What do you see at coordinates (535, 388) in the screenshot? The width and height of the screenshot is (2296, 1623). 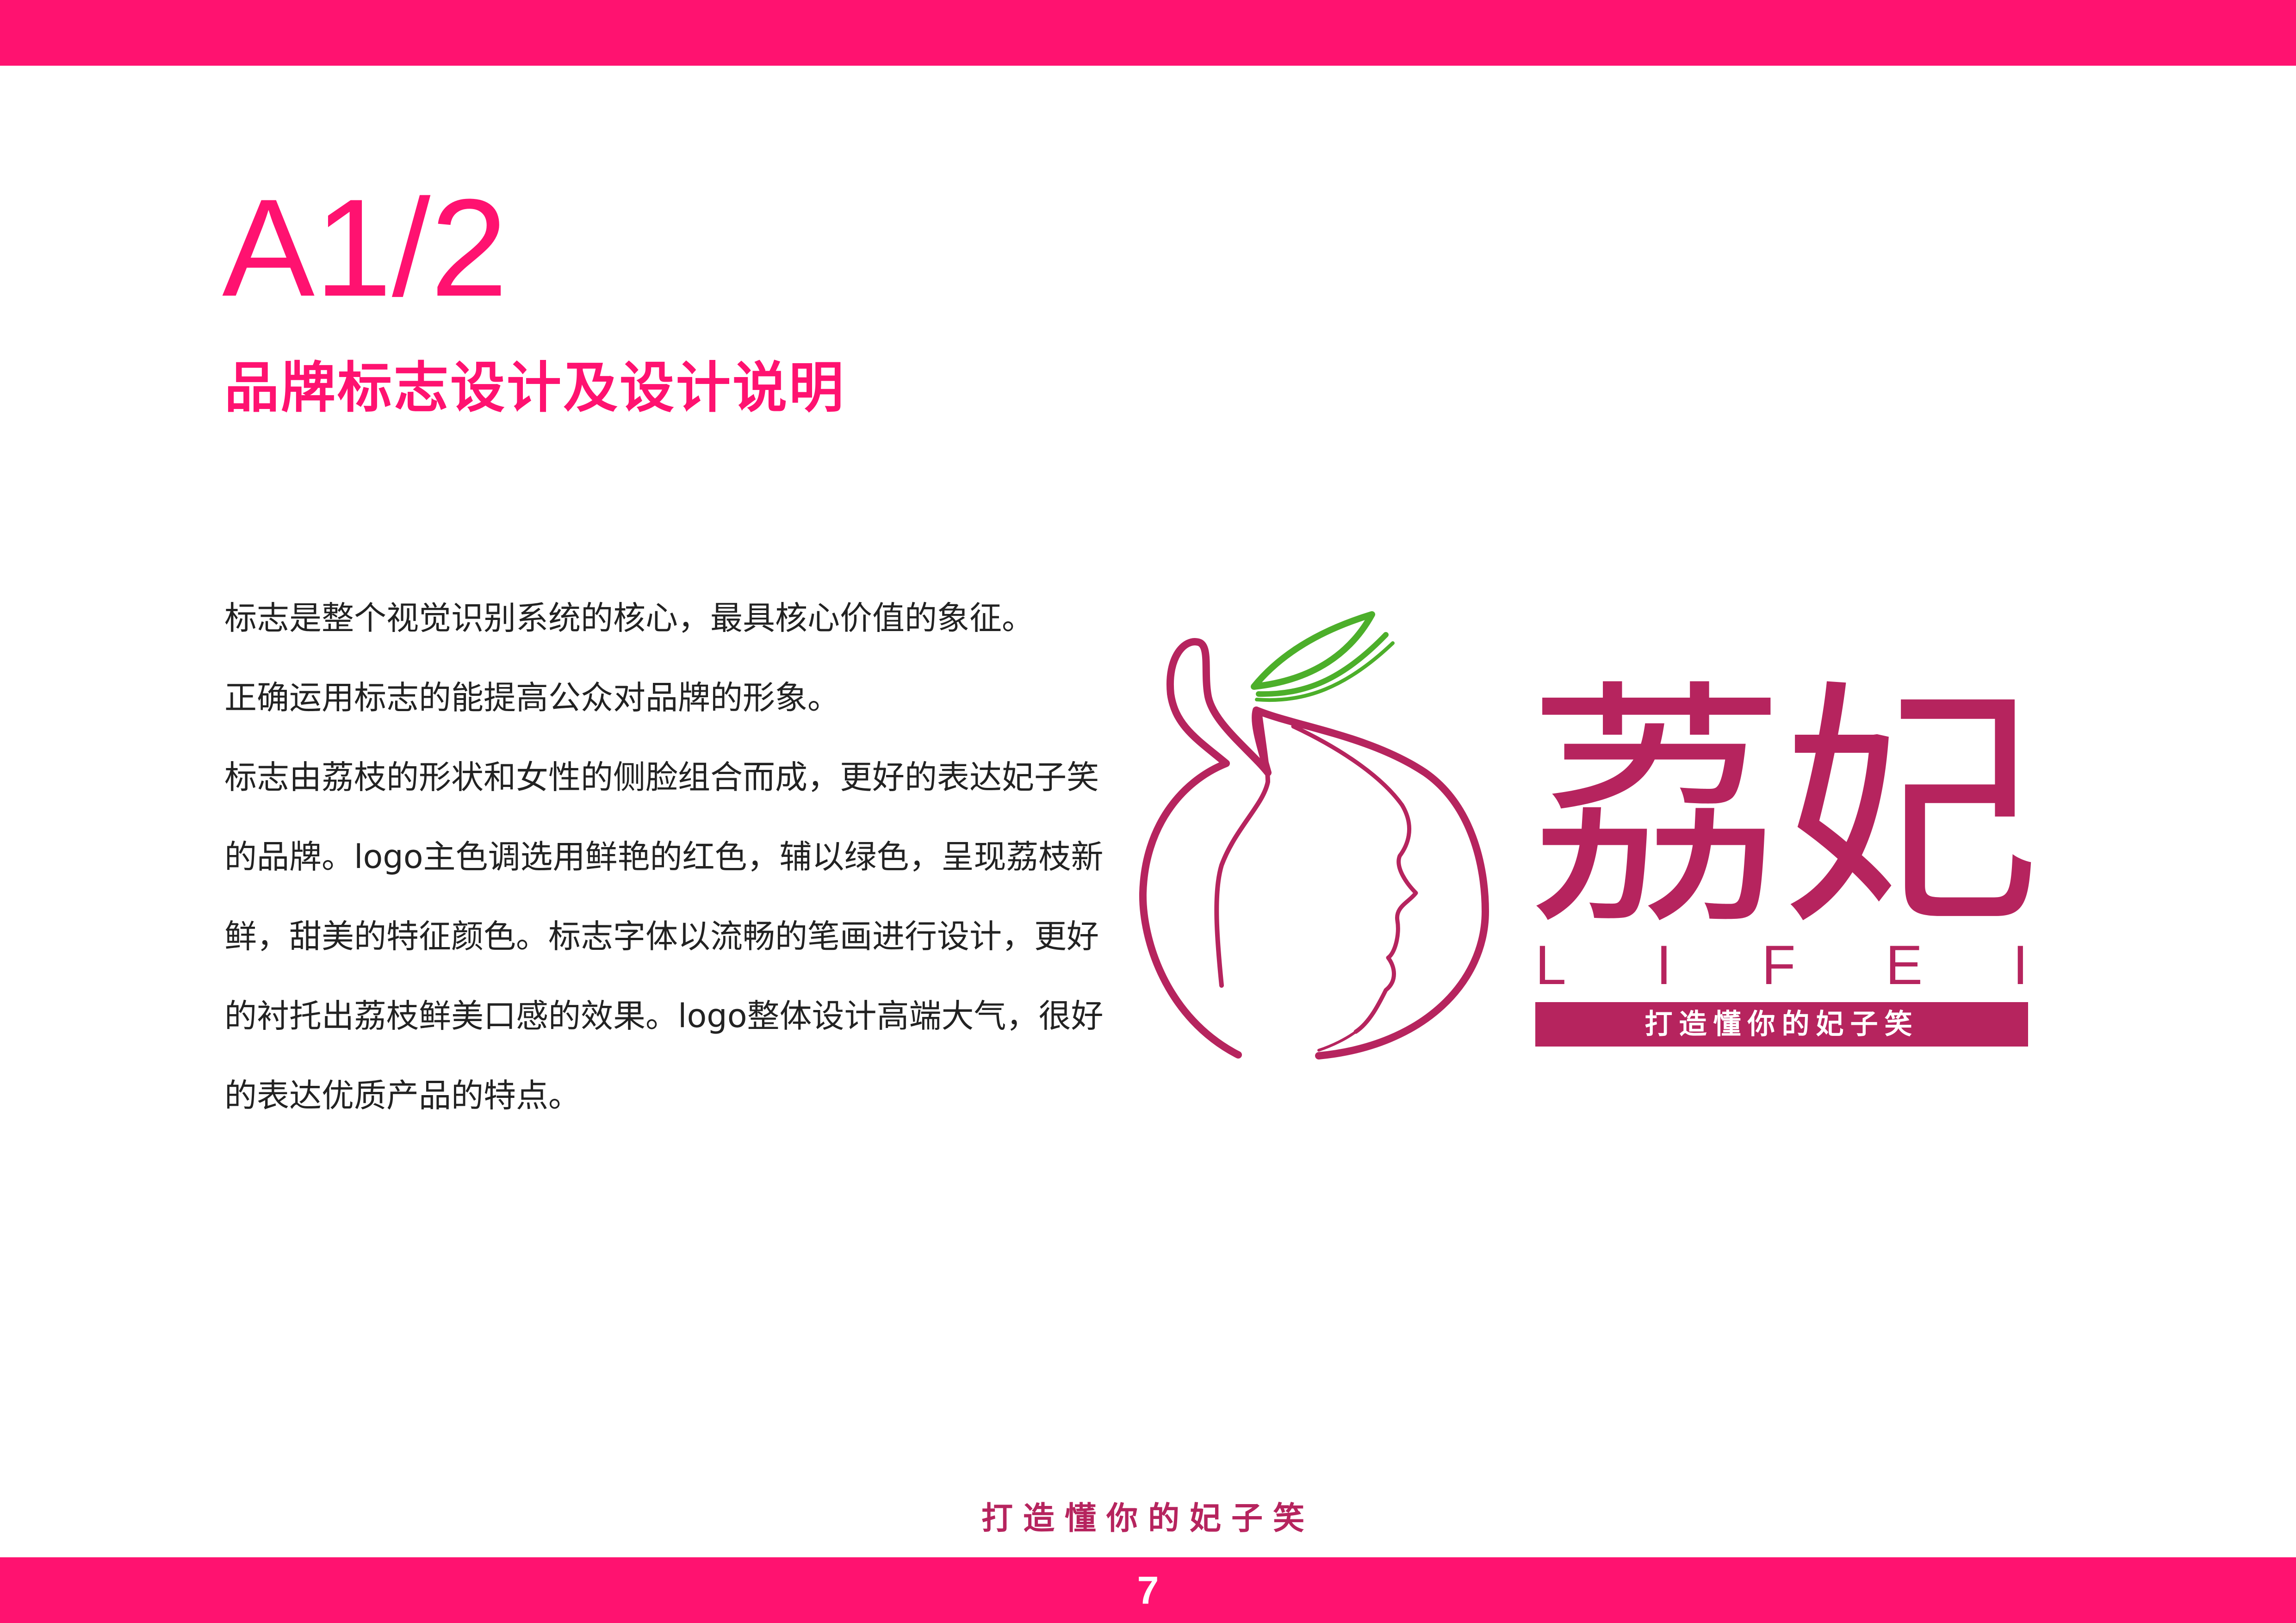 I see `section-title: 品牌标志设计及设计说明` at bounding box center [535, 388].